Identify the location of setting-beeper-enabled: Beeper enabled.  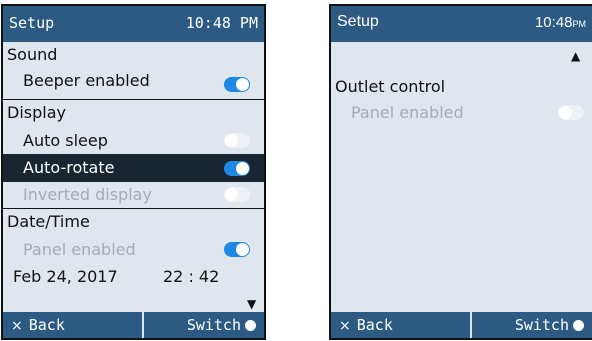
(133, 81).